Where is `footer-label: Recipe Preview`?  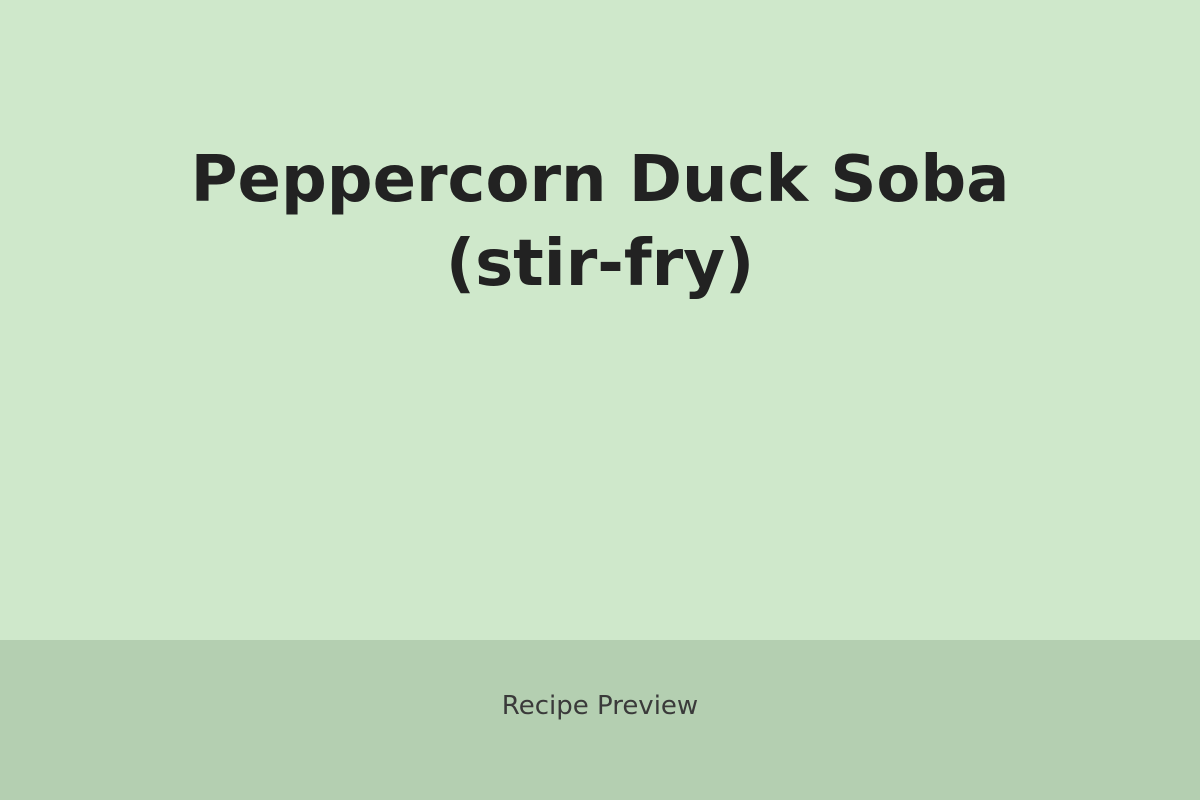
footer-label: Recipe Preview is located at coordinates (600, 706).